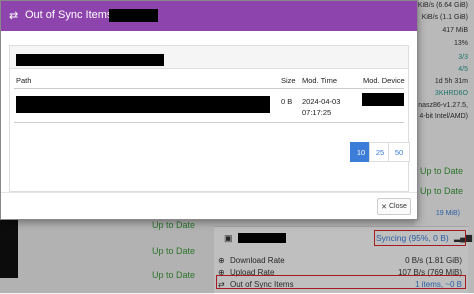 Image resolution: width=474 pixels, height=294 pixels. I want to click on row-divider, so click(209, 122).